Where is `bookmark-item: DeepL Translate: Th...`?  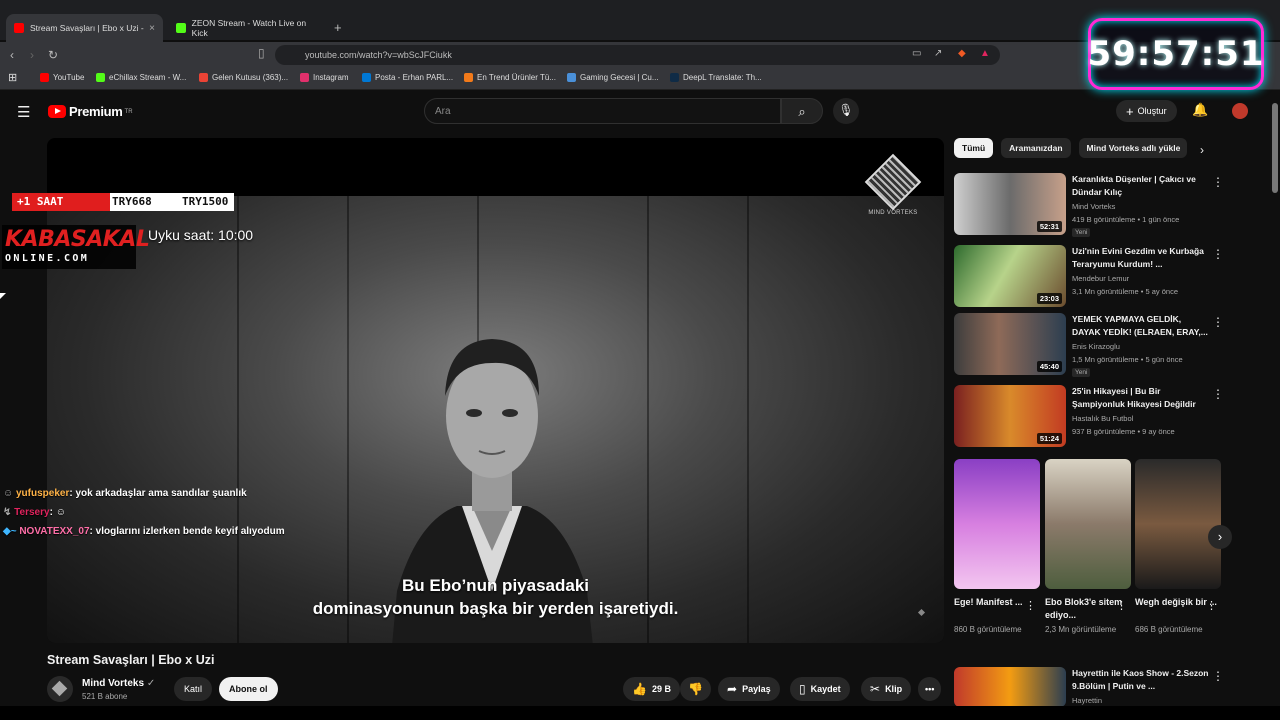
bookmark-item: DeepL Translate: Th... is located at coordinates (716, 77).